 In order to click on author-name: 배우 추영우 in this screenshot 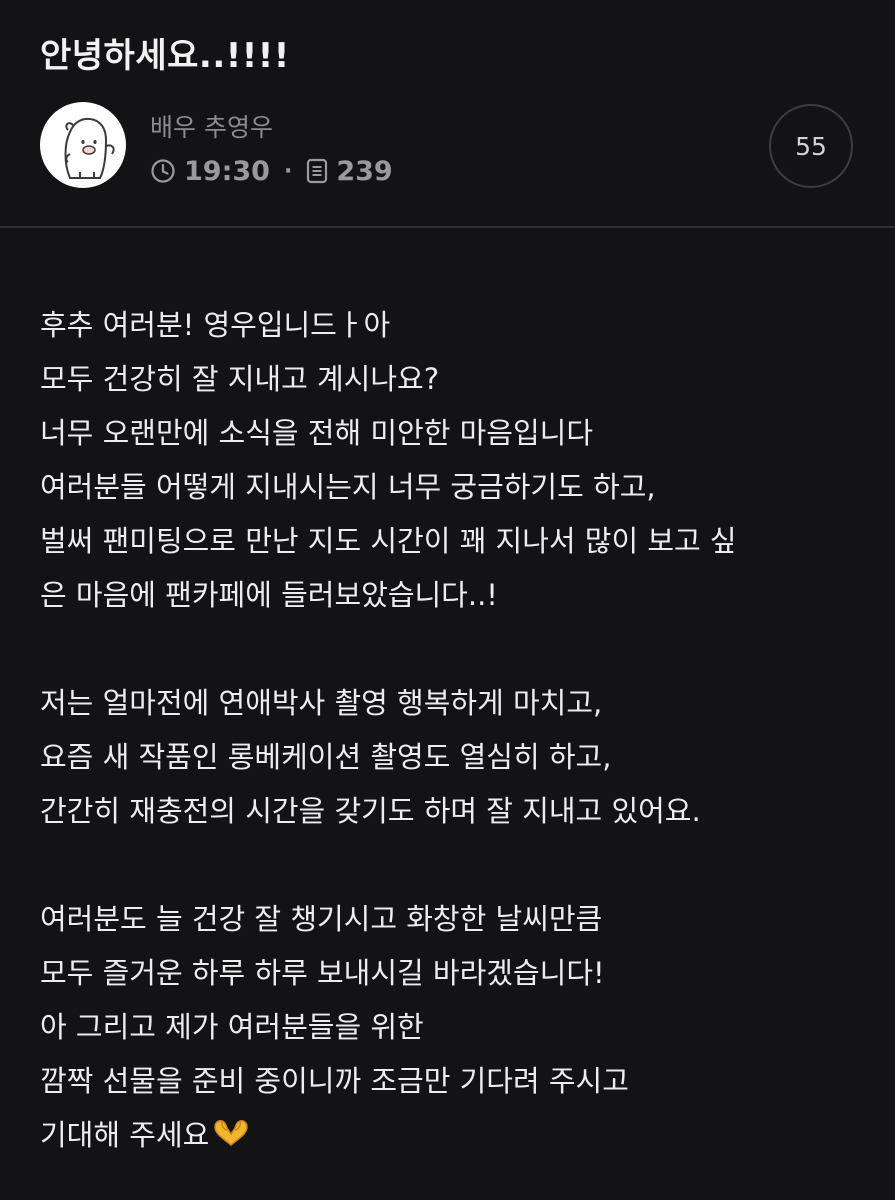, I will do `click(211, 126)`.